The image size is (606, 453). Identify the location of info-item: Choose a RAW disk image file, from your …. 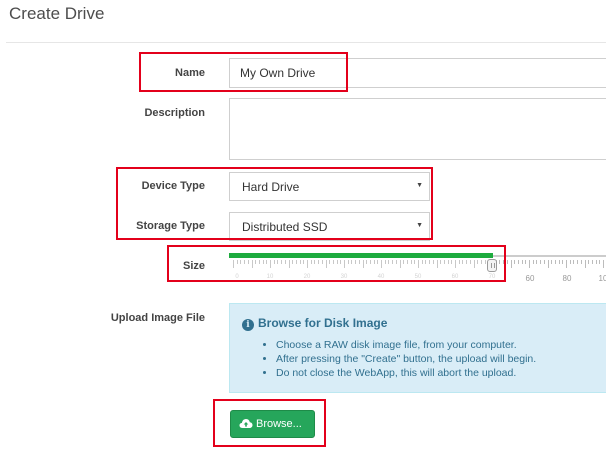
(406, 345).